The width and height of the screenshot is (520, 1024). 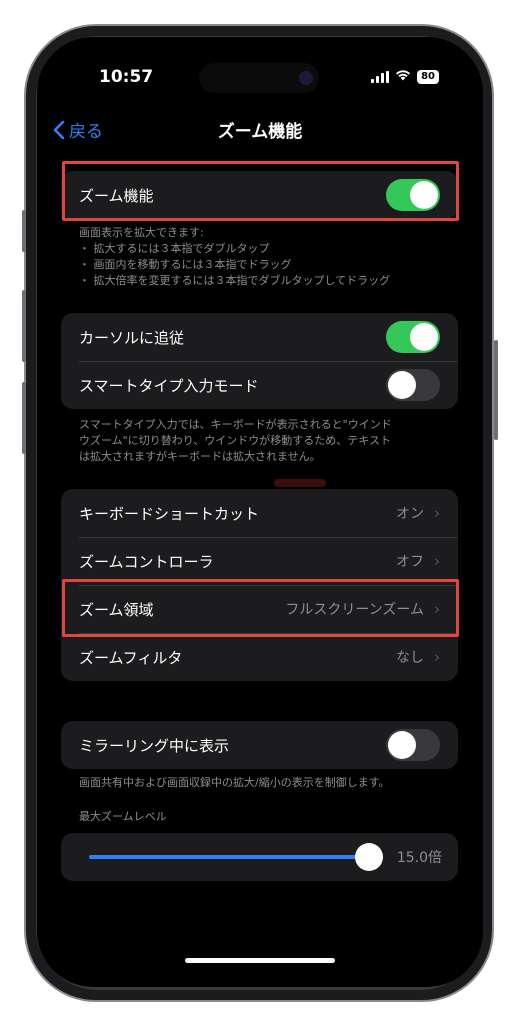 What do you see at coordinates (259, 385) in the screenshot?
I see `smart-typing-row: スマートタイプ入力モード` at bounding box center [259, 385].